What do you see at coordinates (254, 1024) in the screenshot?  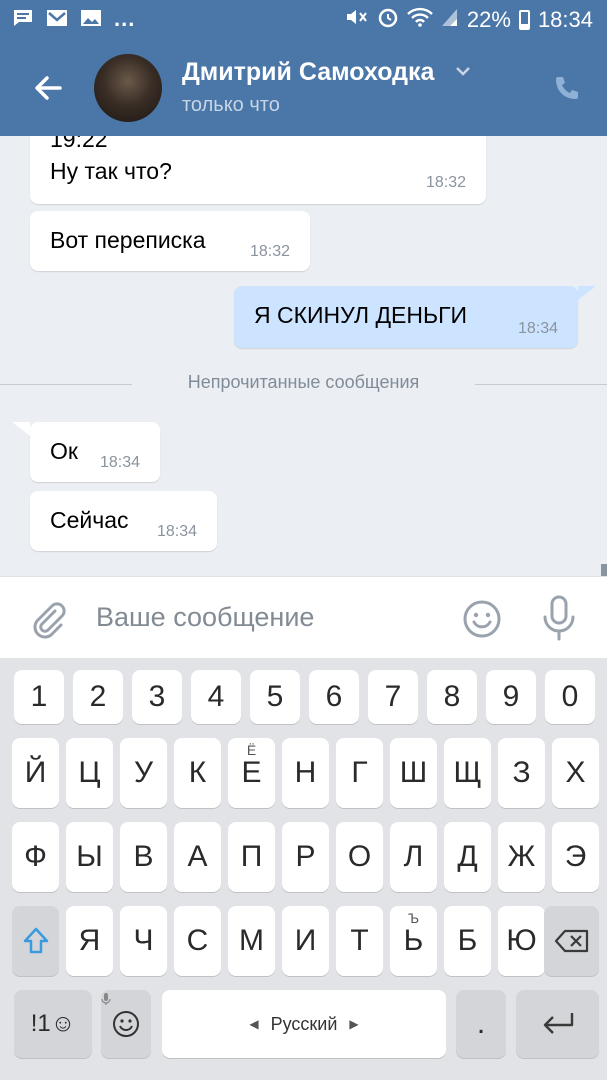 I see `caret-left-icon: ◀` at bounding box center [254, 1024].